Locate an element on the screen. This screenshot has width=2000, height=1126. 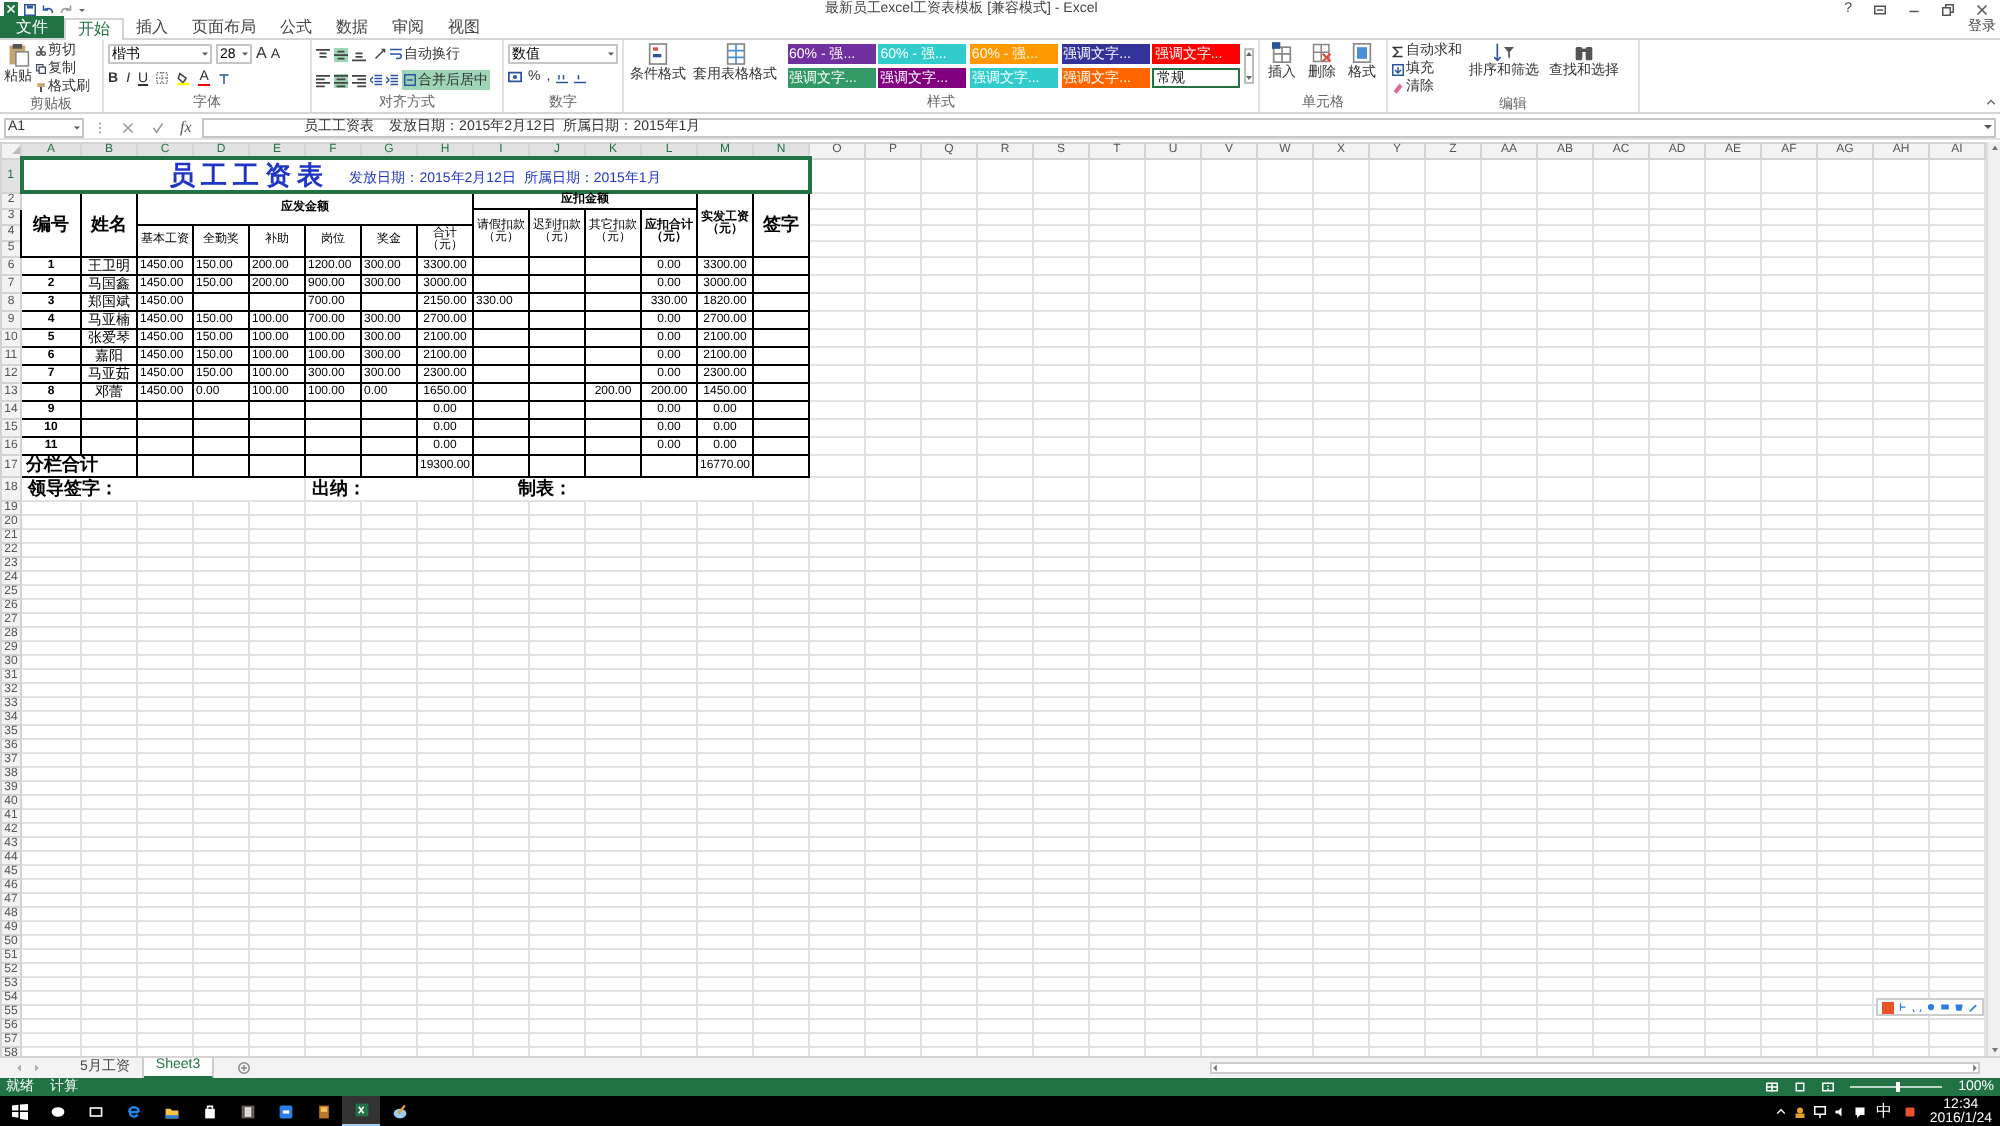
restore-icon is located at coordinates (1948, 9).